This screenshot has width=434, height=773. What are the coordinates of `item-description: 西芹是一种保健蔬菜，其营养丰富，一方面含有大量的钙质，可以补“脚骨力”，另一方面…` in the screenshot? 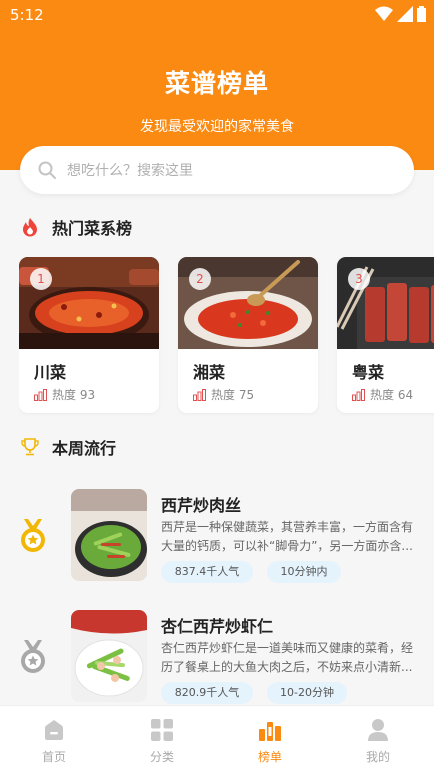 It's located at (287, 536).